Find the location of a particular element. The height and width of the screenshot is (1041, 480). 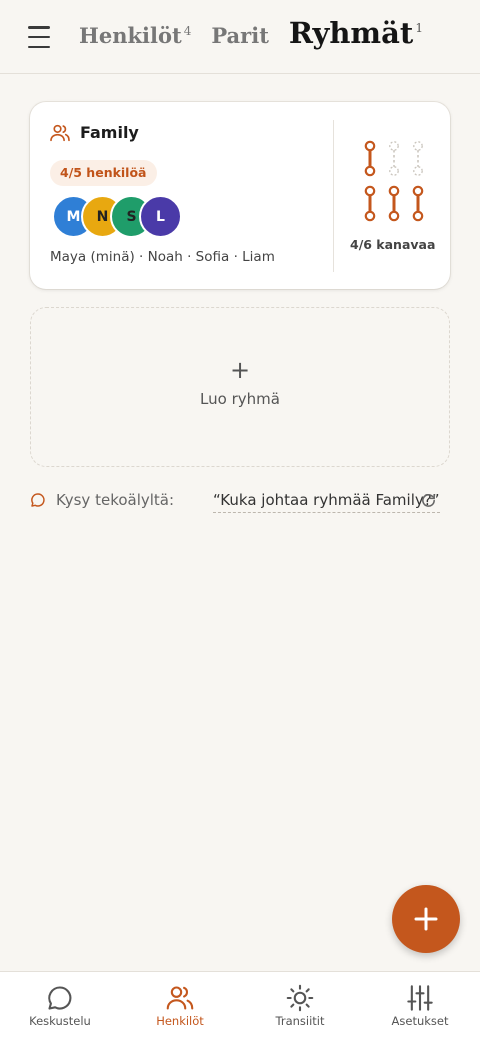

avatar-initial: N is located at coordinates (102, 216).